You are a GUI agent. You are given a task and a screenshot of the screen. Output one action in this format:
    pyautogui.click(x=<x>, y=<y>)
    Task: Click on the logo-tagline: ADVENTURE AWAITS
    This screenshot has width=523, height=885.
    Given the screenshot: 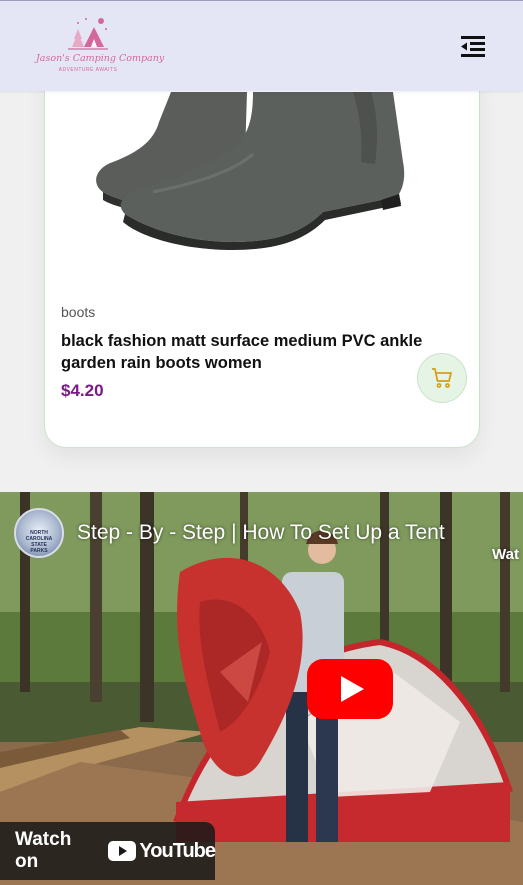 What is the action you would take?
    pyautogui.click(x=88, y=70)
    